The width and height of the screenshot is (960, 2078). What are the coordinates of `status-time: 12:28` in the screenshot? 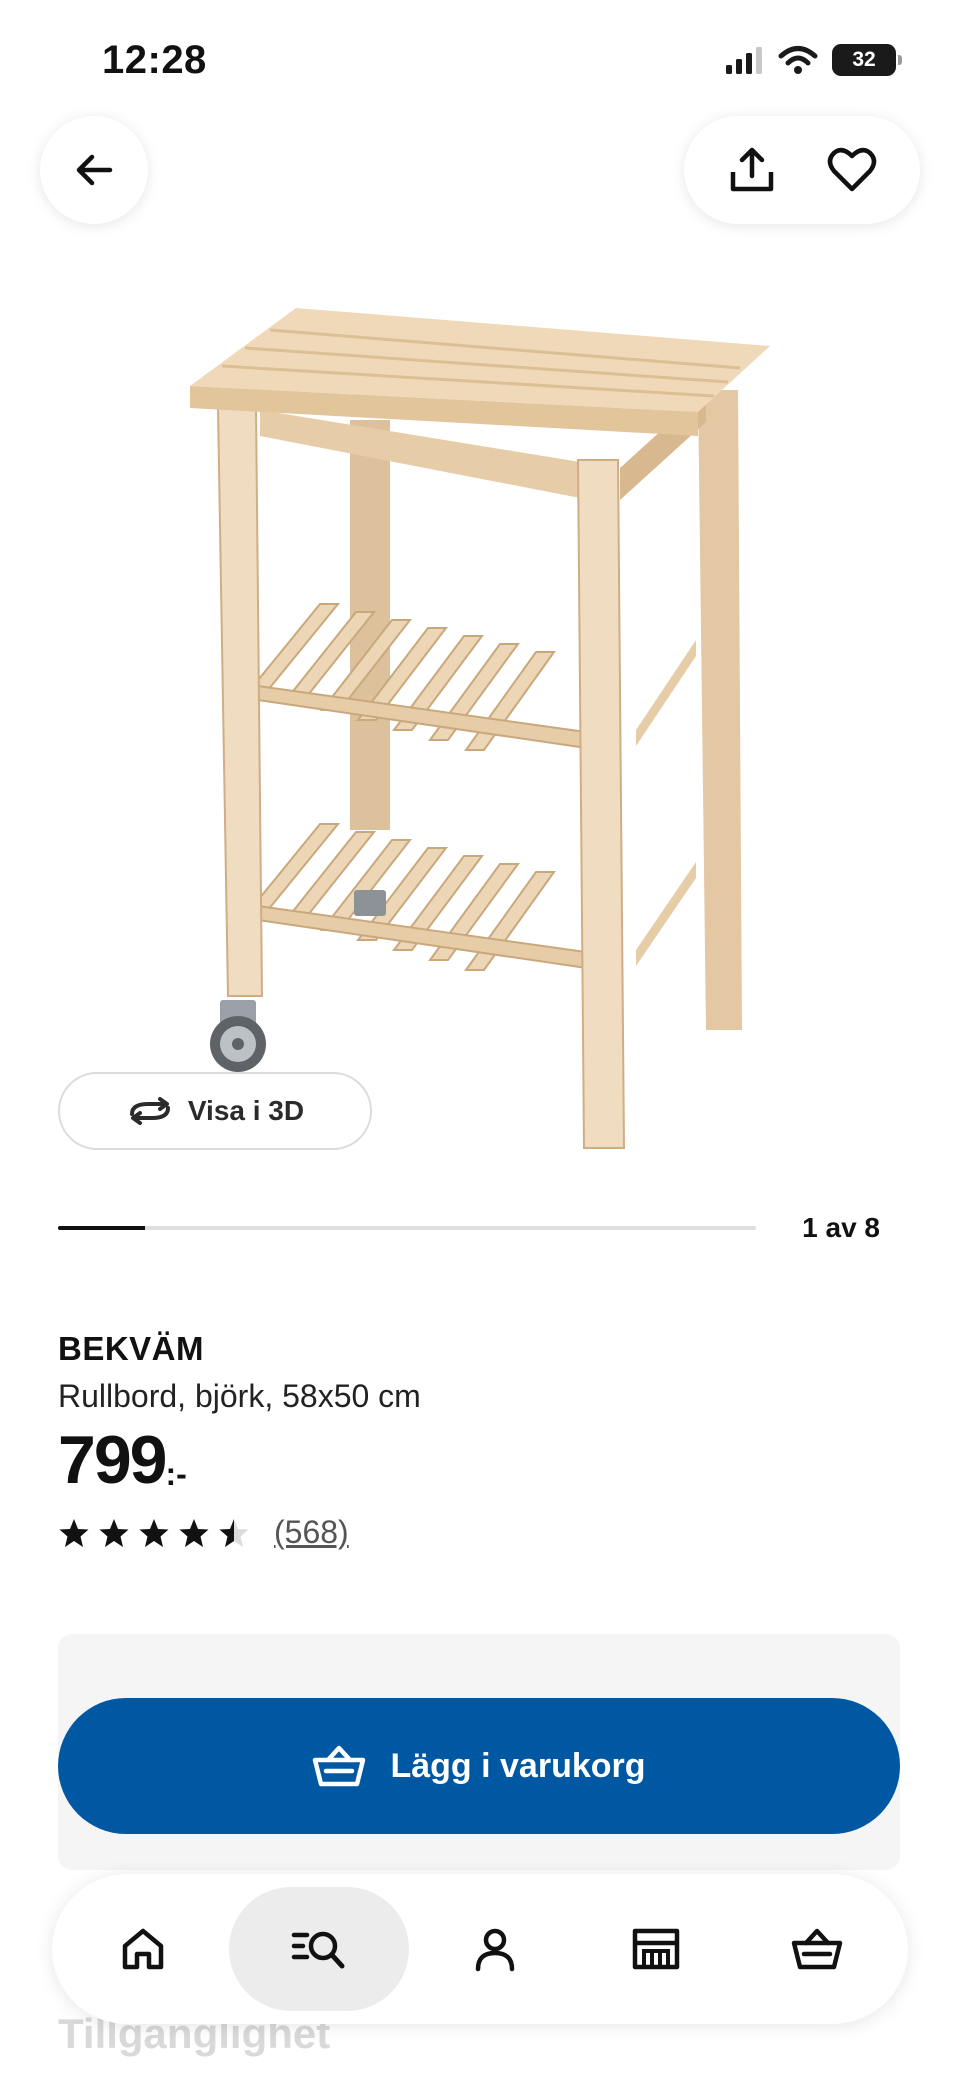 It's located at (154, 60).